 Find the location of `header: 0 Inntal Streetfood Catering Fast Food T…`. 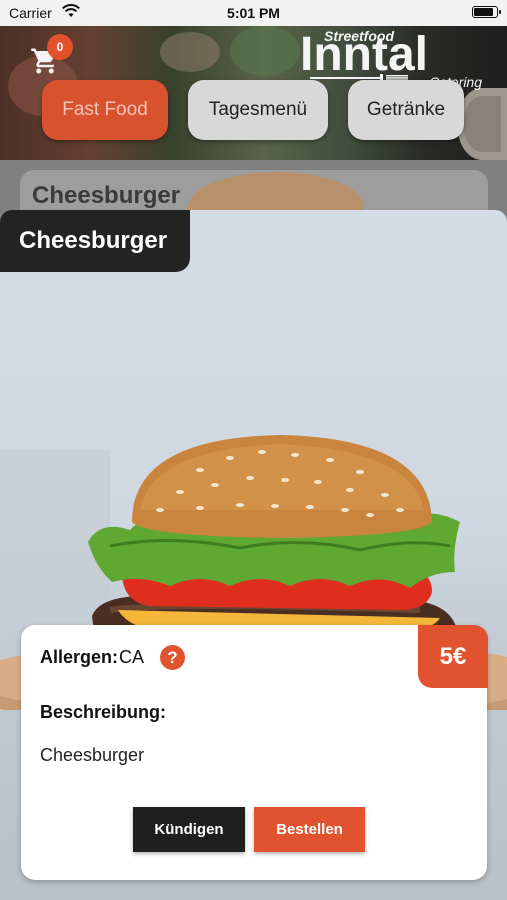

header: 0 Inntal Streetfood Catering Fast Food T… is located at coordinates (253, 93).